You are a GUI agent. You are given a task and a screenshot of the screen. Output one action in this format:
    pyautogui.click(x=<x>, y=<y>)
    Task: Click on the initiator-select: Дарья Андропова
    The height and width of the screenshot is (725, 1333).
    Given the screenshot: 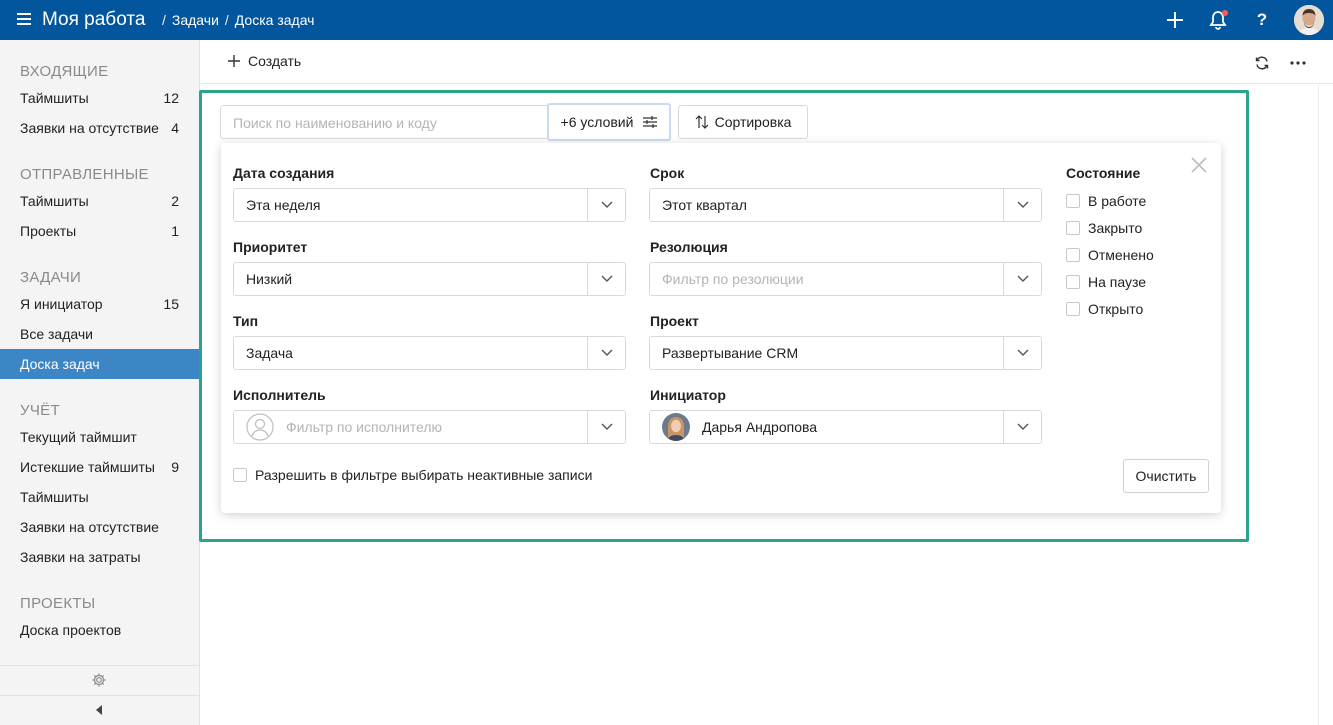 What is the action you would take?
    pyautogui.click(x=845, y=427)
    